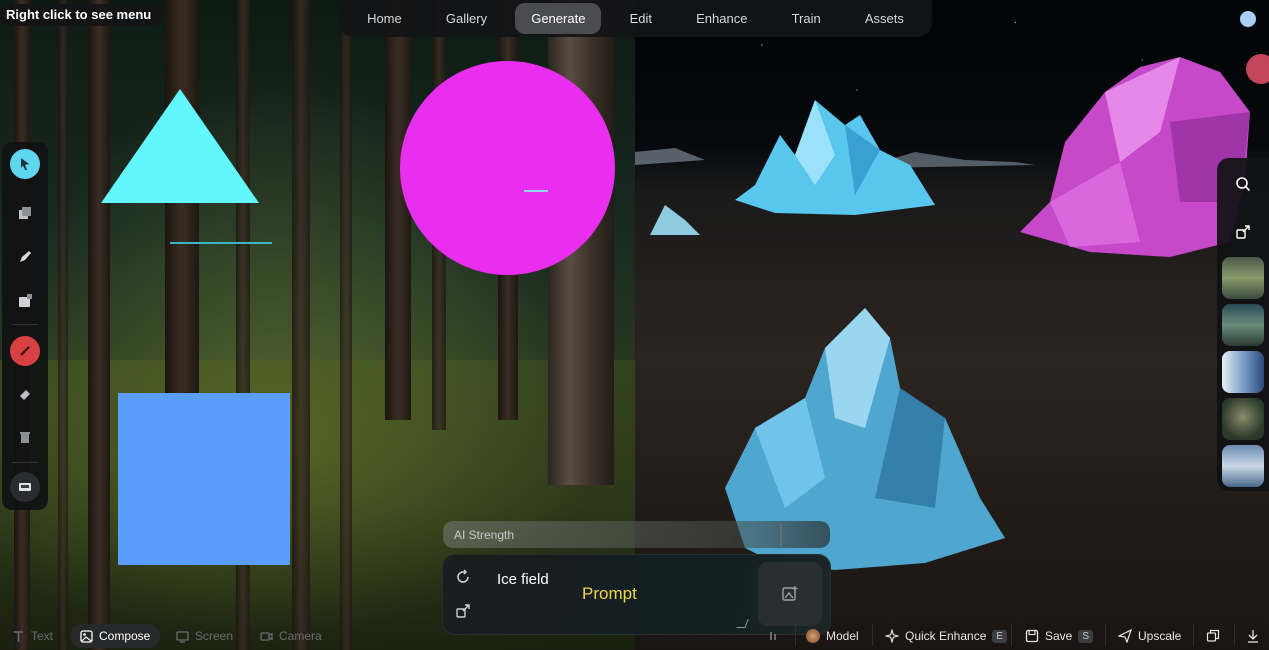 This screenshot has height=650, width=1269. What do you see at coordinates (300, 636) in the screenshot?
I see `mode-camera-label: Camera` at bounding box center [300, 636].